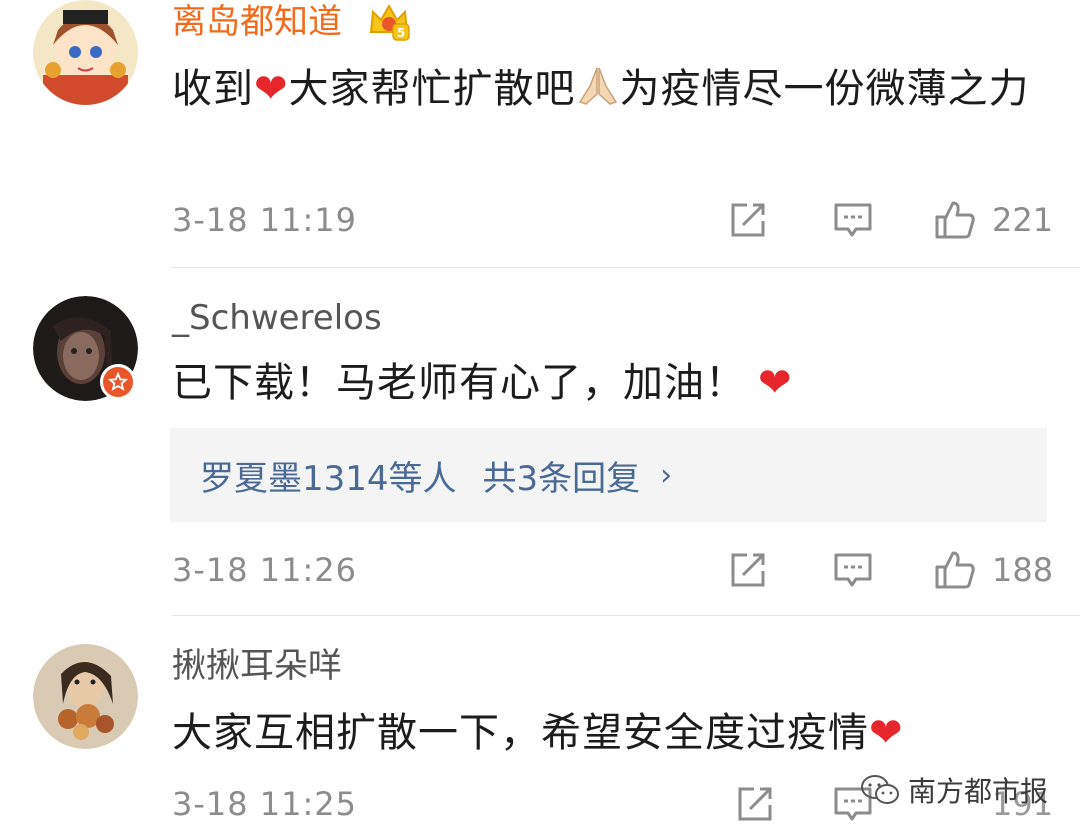 The height and width of the screenshot is (835, 1080). What do you see at coordinates (612, 570) in the screenshot?
I see `comment-meta: 3-18 11:26 188` at bounding box center [612, 570].